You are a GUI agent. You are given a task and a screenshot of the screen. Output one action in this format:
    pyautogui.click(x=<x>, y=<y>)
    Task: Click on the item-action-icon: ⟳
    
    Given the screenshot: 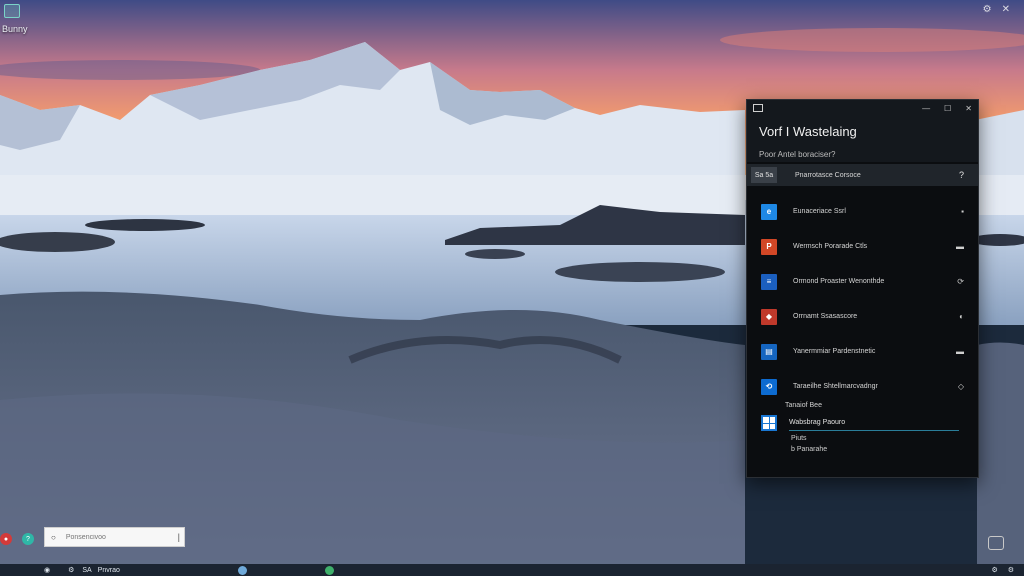 What is the action you would take?
    pyautogui.click(x=960, y=281)
    